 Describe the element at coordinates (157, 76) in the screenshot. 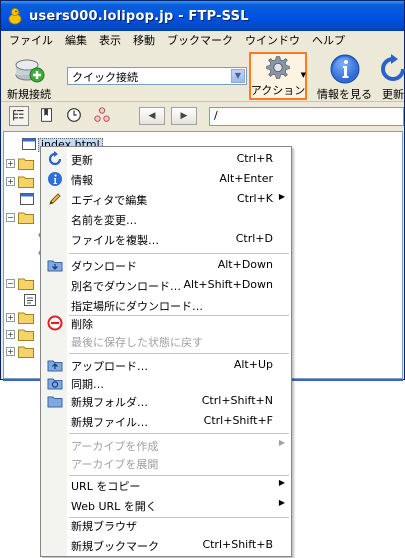

I see `quick-connect-combo: クイック接続 ▼` at that location.